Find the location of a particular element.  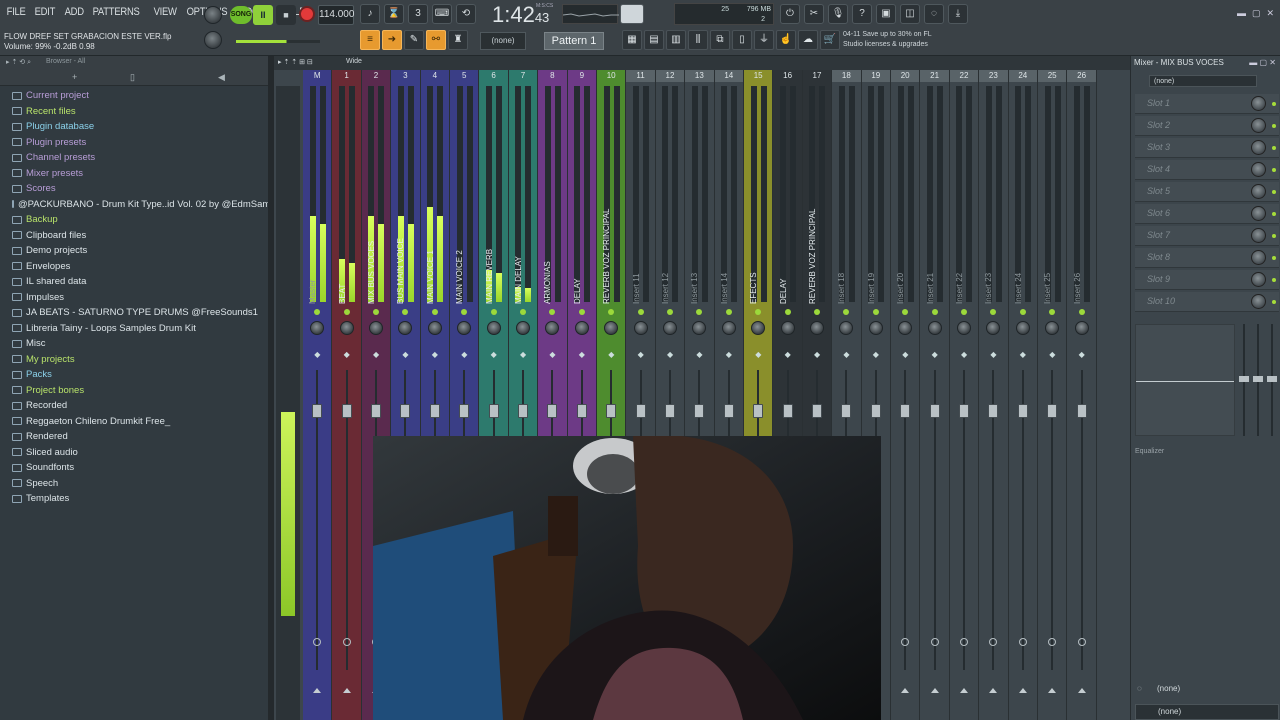

master-pitch-slider is located at coordinates (278, 41).